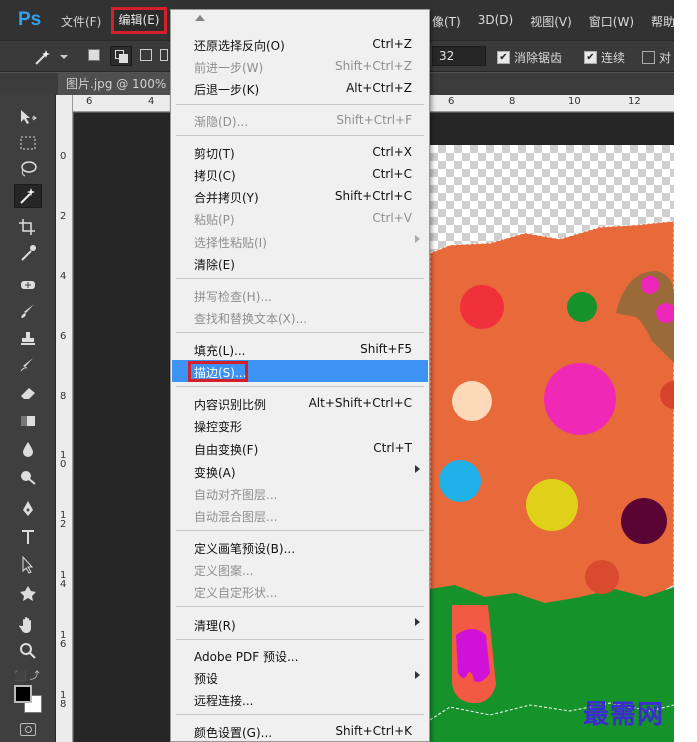 The width and height of the screenshot is (697, 742). What do you see at coordinates (503, 57) in the screenshot?
I see `anti-alias-checkbox: ✔` at bounding box center [503, 57].